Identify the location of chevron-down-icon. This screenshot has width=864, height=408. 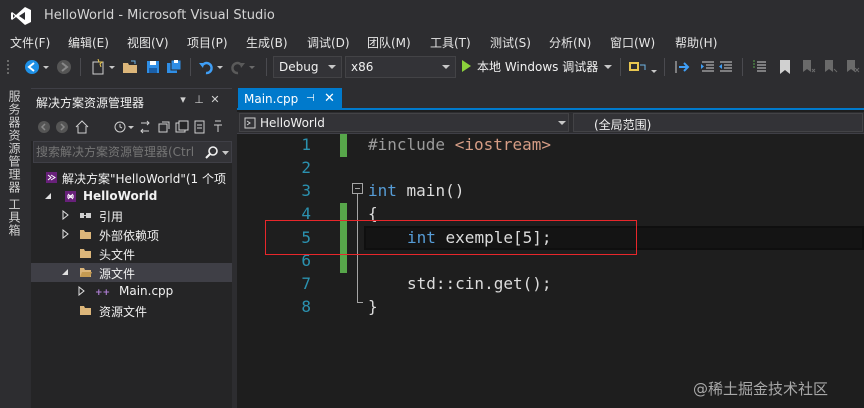
(562, 123).